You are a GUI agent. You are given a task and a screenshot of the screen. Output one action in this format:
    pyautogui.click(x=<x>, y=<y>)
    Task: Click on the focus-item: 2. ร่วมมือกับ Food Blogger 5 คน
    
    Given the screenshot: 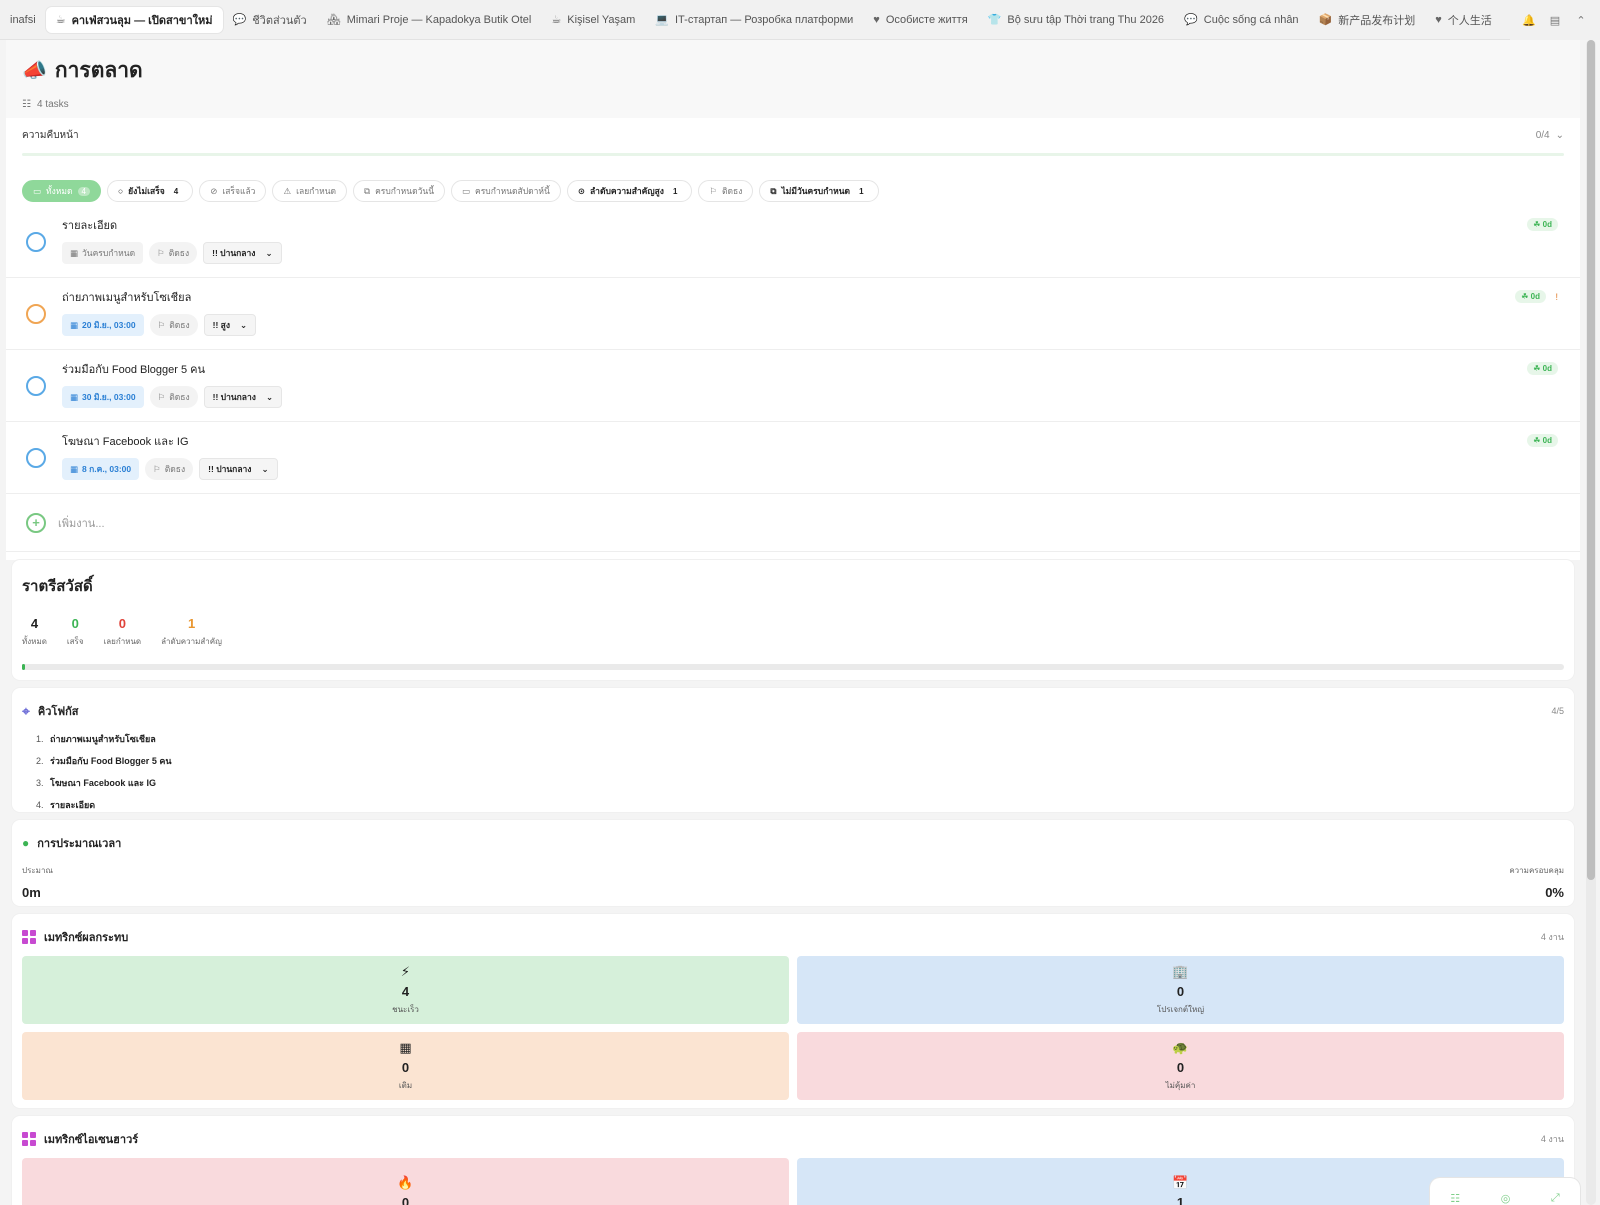 What is the action you would take?
    pyautogui.click(x=800, y=761)
    